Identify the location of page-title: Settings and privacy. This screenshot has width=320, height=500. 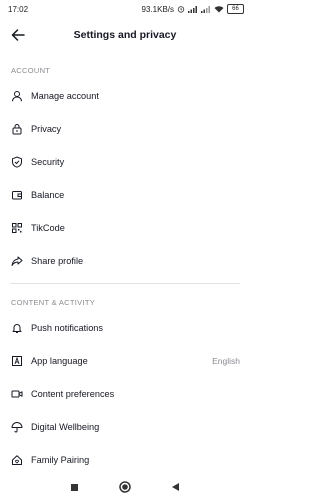
(125, 35).